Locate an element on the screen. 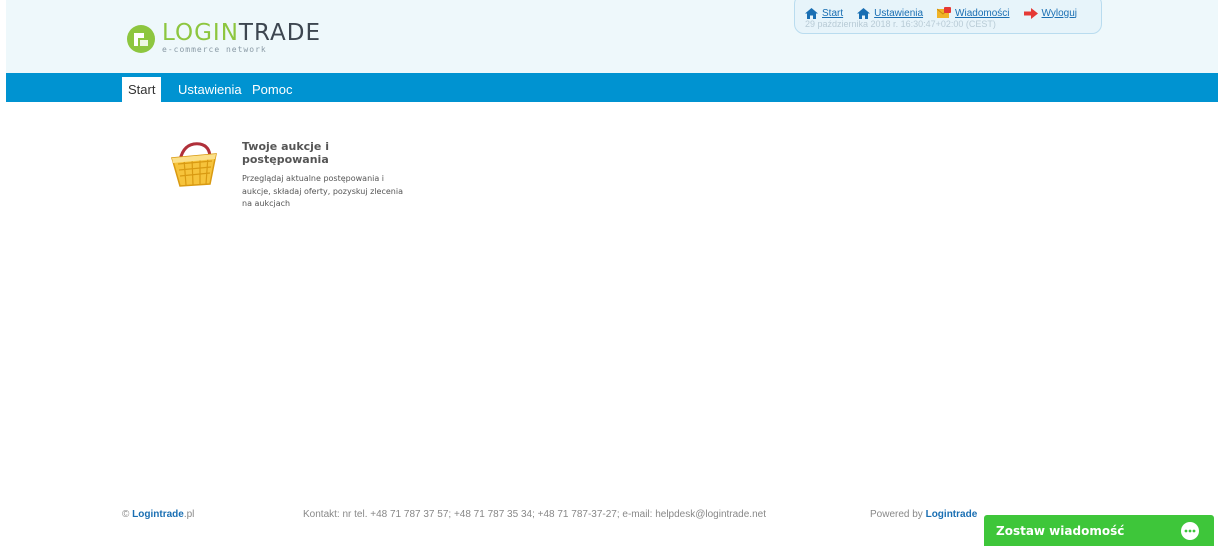 This screenshot has width=1224, height=546. chat-label: Zostaw wiadomość is located at coordinates (1060, 531).